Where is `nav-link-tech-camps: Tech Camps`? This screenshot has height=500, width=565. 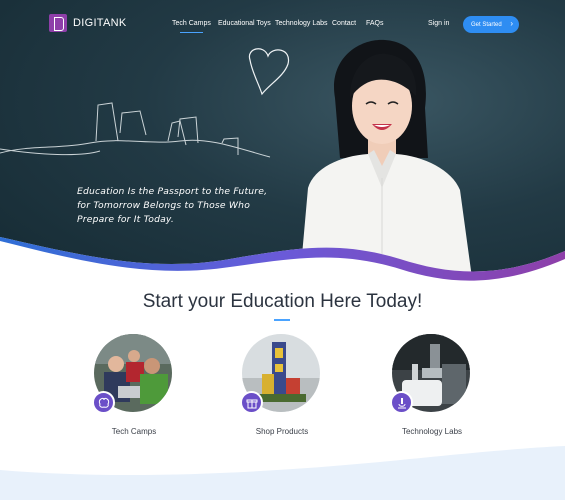
nav-link-tech-camps: Tech Camps is located at coordinates (191, 26).